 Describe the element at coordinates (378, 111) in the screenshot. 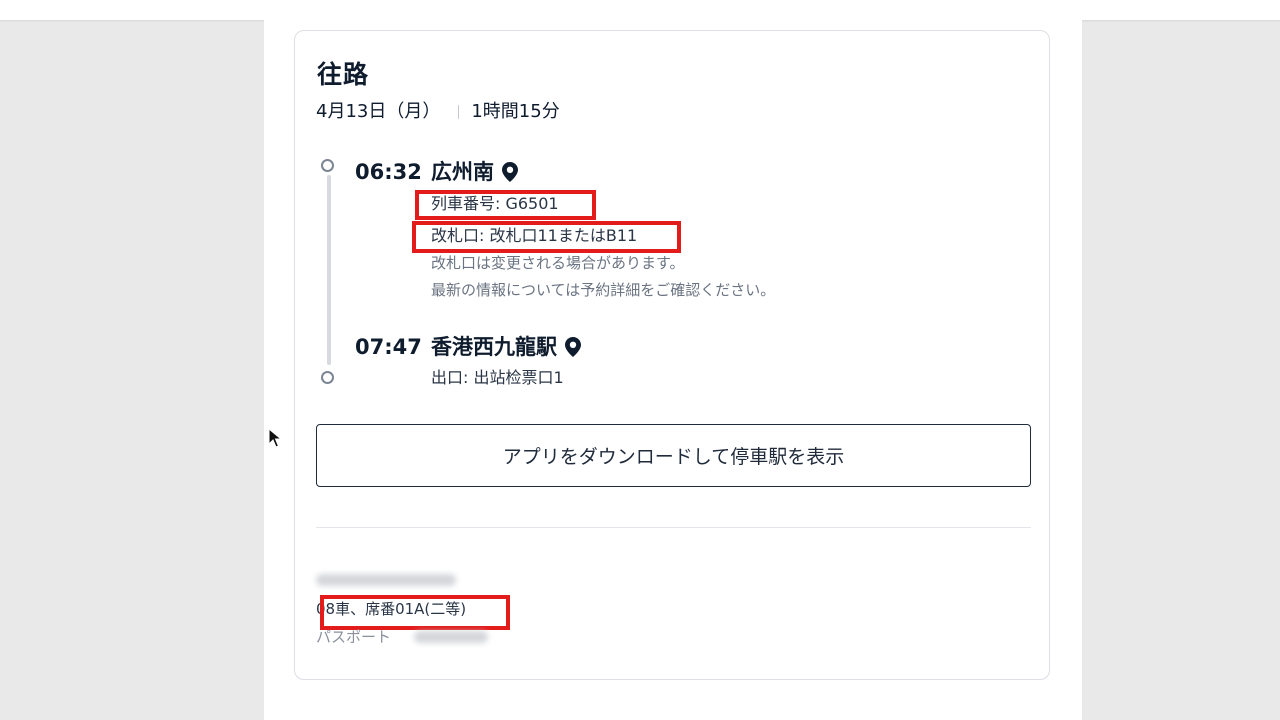

I see `trip-date: 4月13日（月）` at that location.